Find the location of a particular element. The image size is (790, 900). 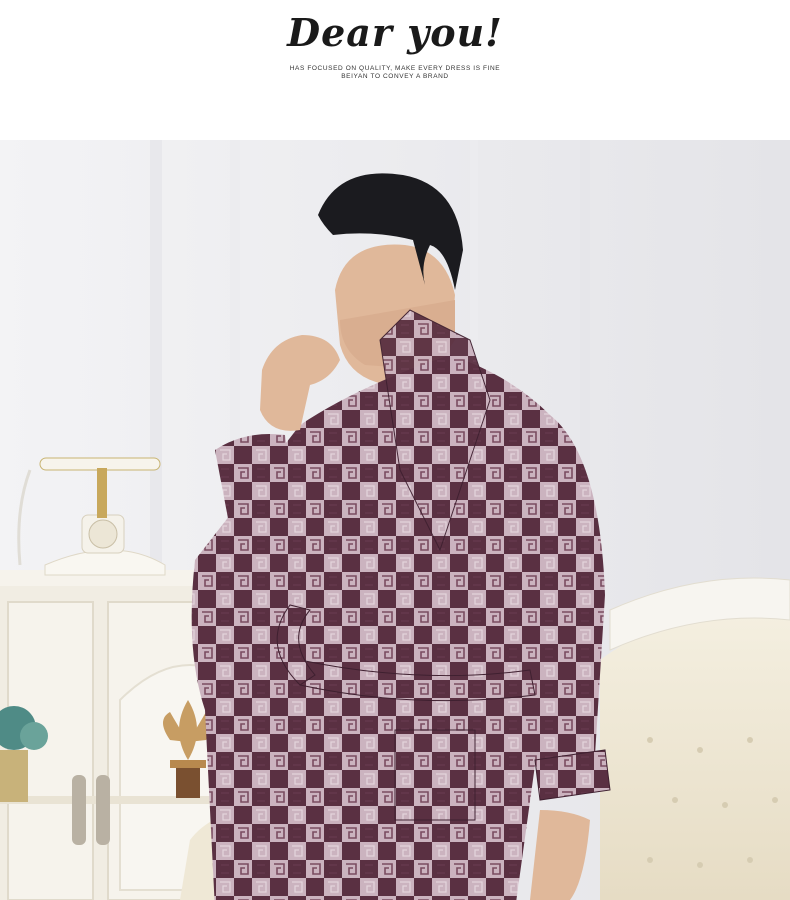

tagline-line-2: BEIYAN TO CONVEY A BRAND is located at coordinates (395, 76).